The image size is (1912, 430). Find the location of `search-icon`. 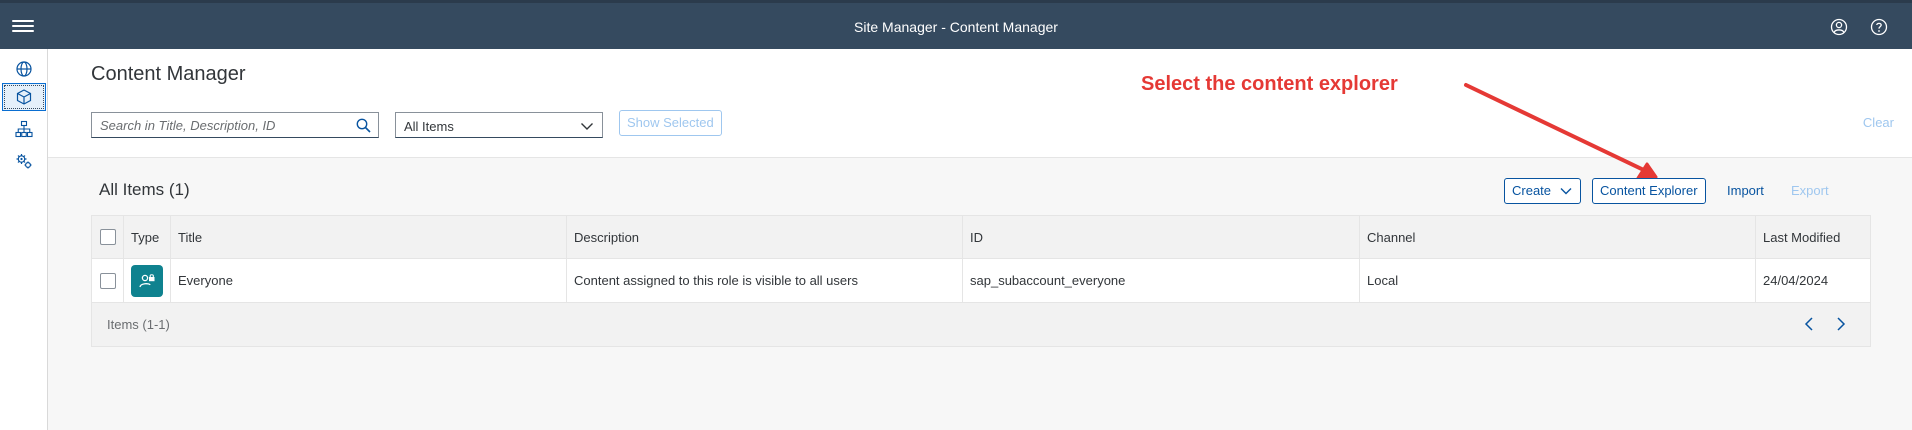

search-icon is located at coordinates (363, 125).